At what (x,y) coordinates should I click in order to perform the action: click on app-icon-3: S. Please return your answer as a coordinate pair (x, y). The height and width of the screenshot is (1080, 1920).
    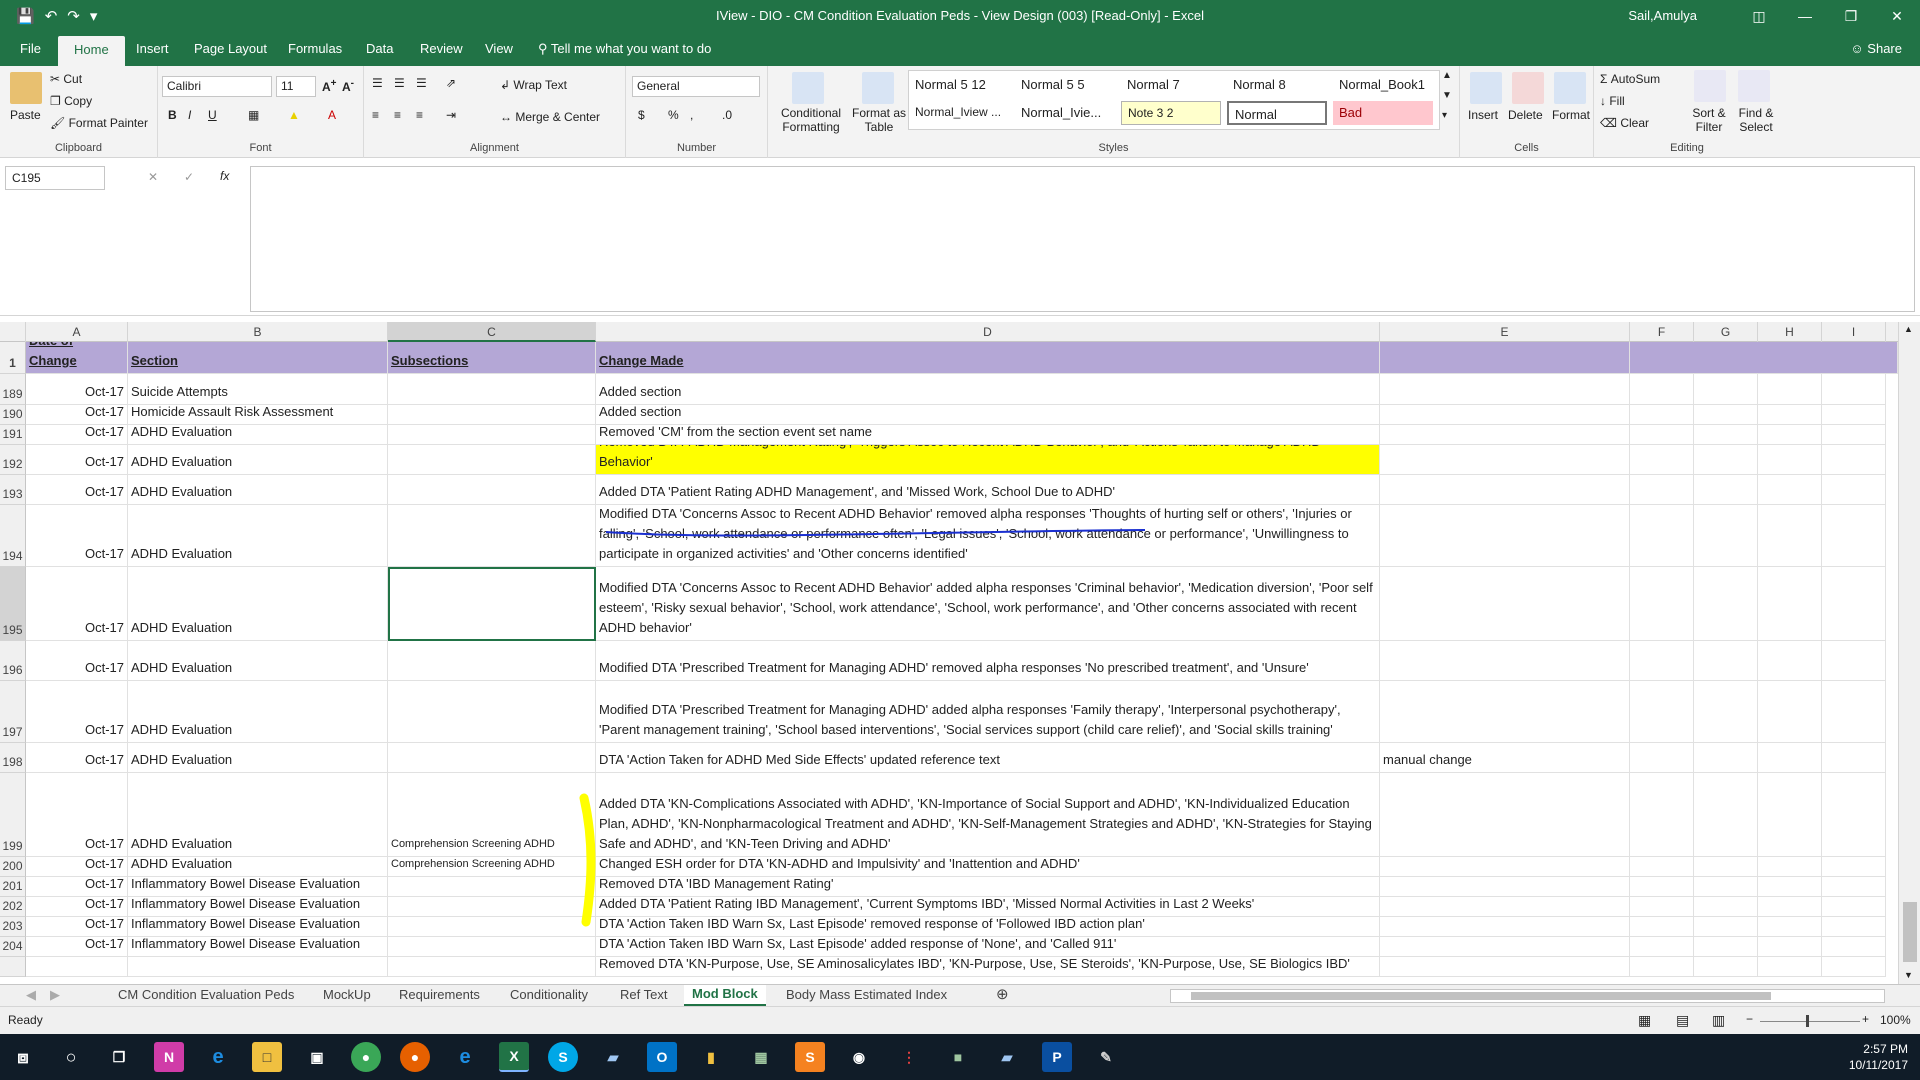
    Looking at the image, I should click on (810, 1057).